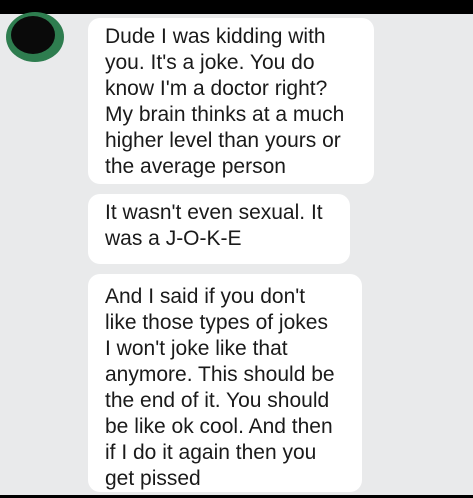  I want to click on message-line: you. It's a joke. You do, so click(210, 62).